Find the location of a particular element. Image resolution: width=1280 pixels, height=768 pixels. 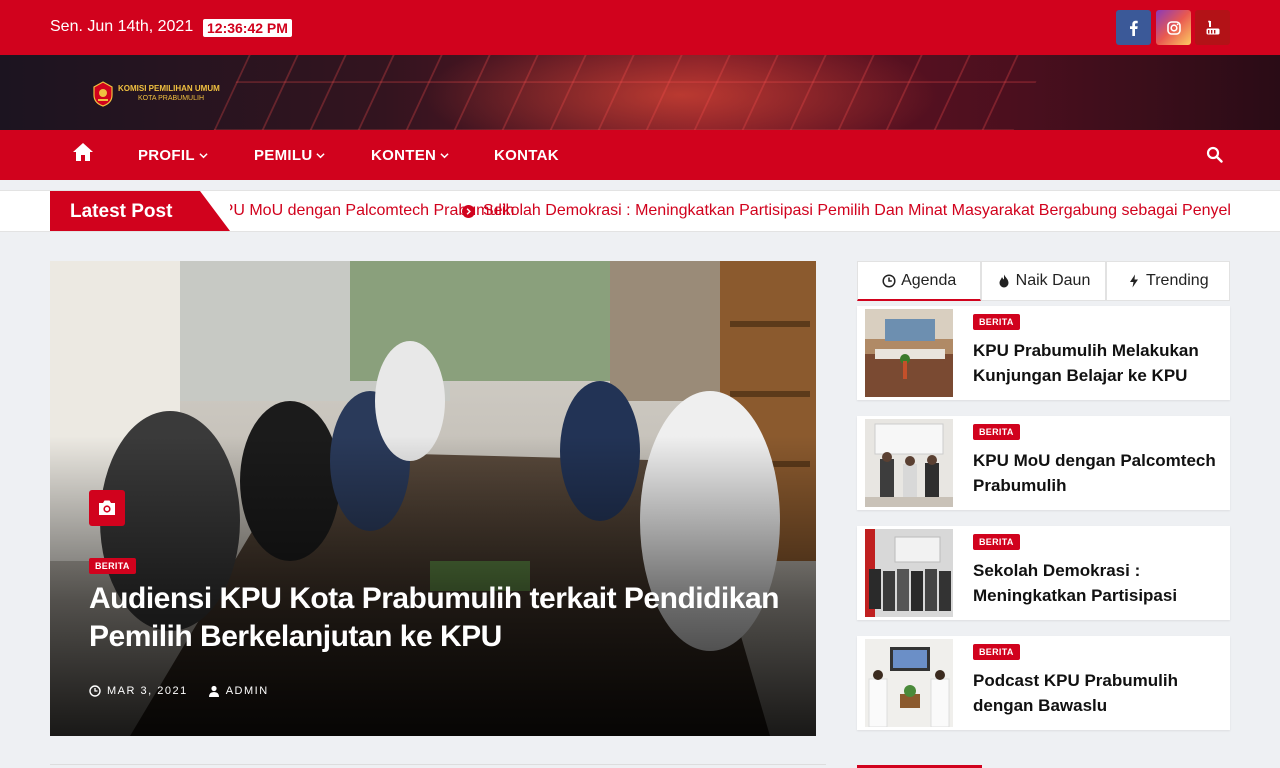

logo-subtitle: KOTA PRABUMULIH is located at coordinates (171, 98).